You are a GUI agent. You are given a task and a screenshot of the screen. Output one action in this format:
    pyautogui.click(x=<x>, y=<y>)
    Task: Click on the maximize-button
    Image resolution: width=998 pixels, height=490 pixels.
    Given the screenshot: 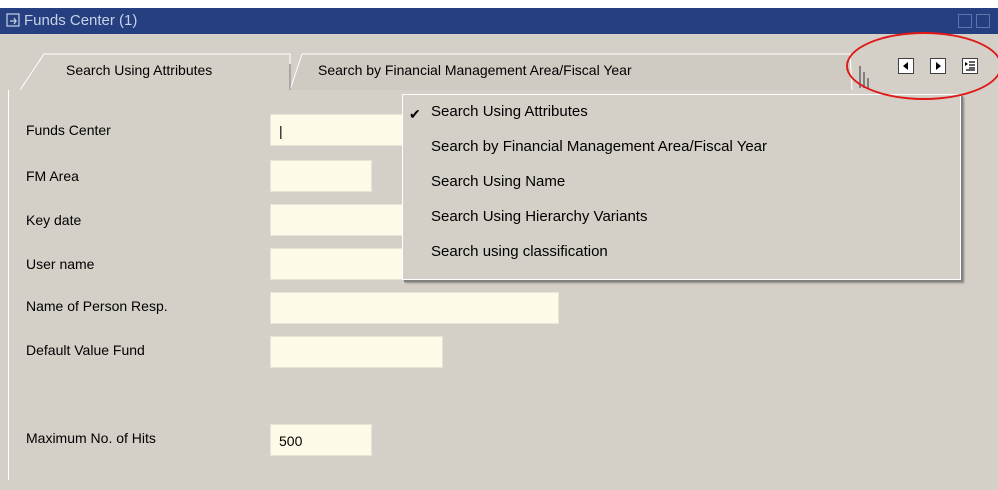 What is the action you would take?
    pyautogui.click(x=965, y=21)
    